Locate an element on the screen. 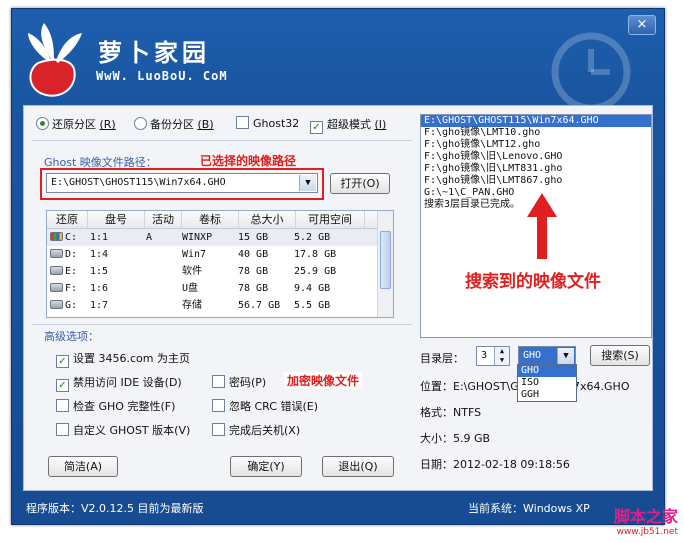 The image size is (684, 543). dropdown-option: ISO is located at coordinates (547, 383).